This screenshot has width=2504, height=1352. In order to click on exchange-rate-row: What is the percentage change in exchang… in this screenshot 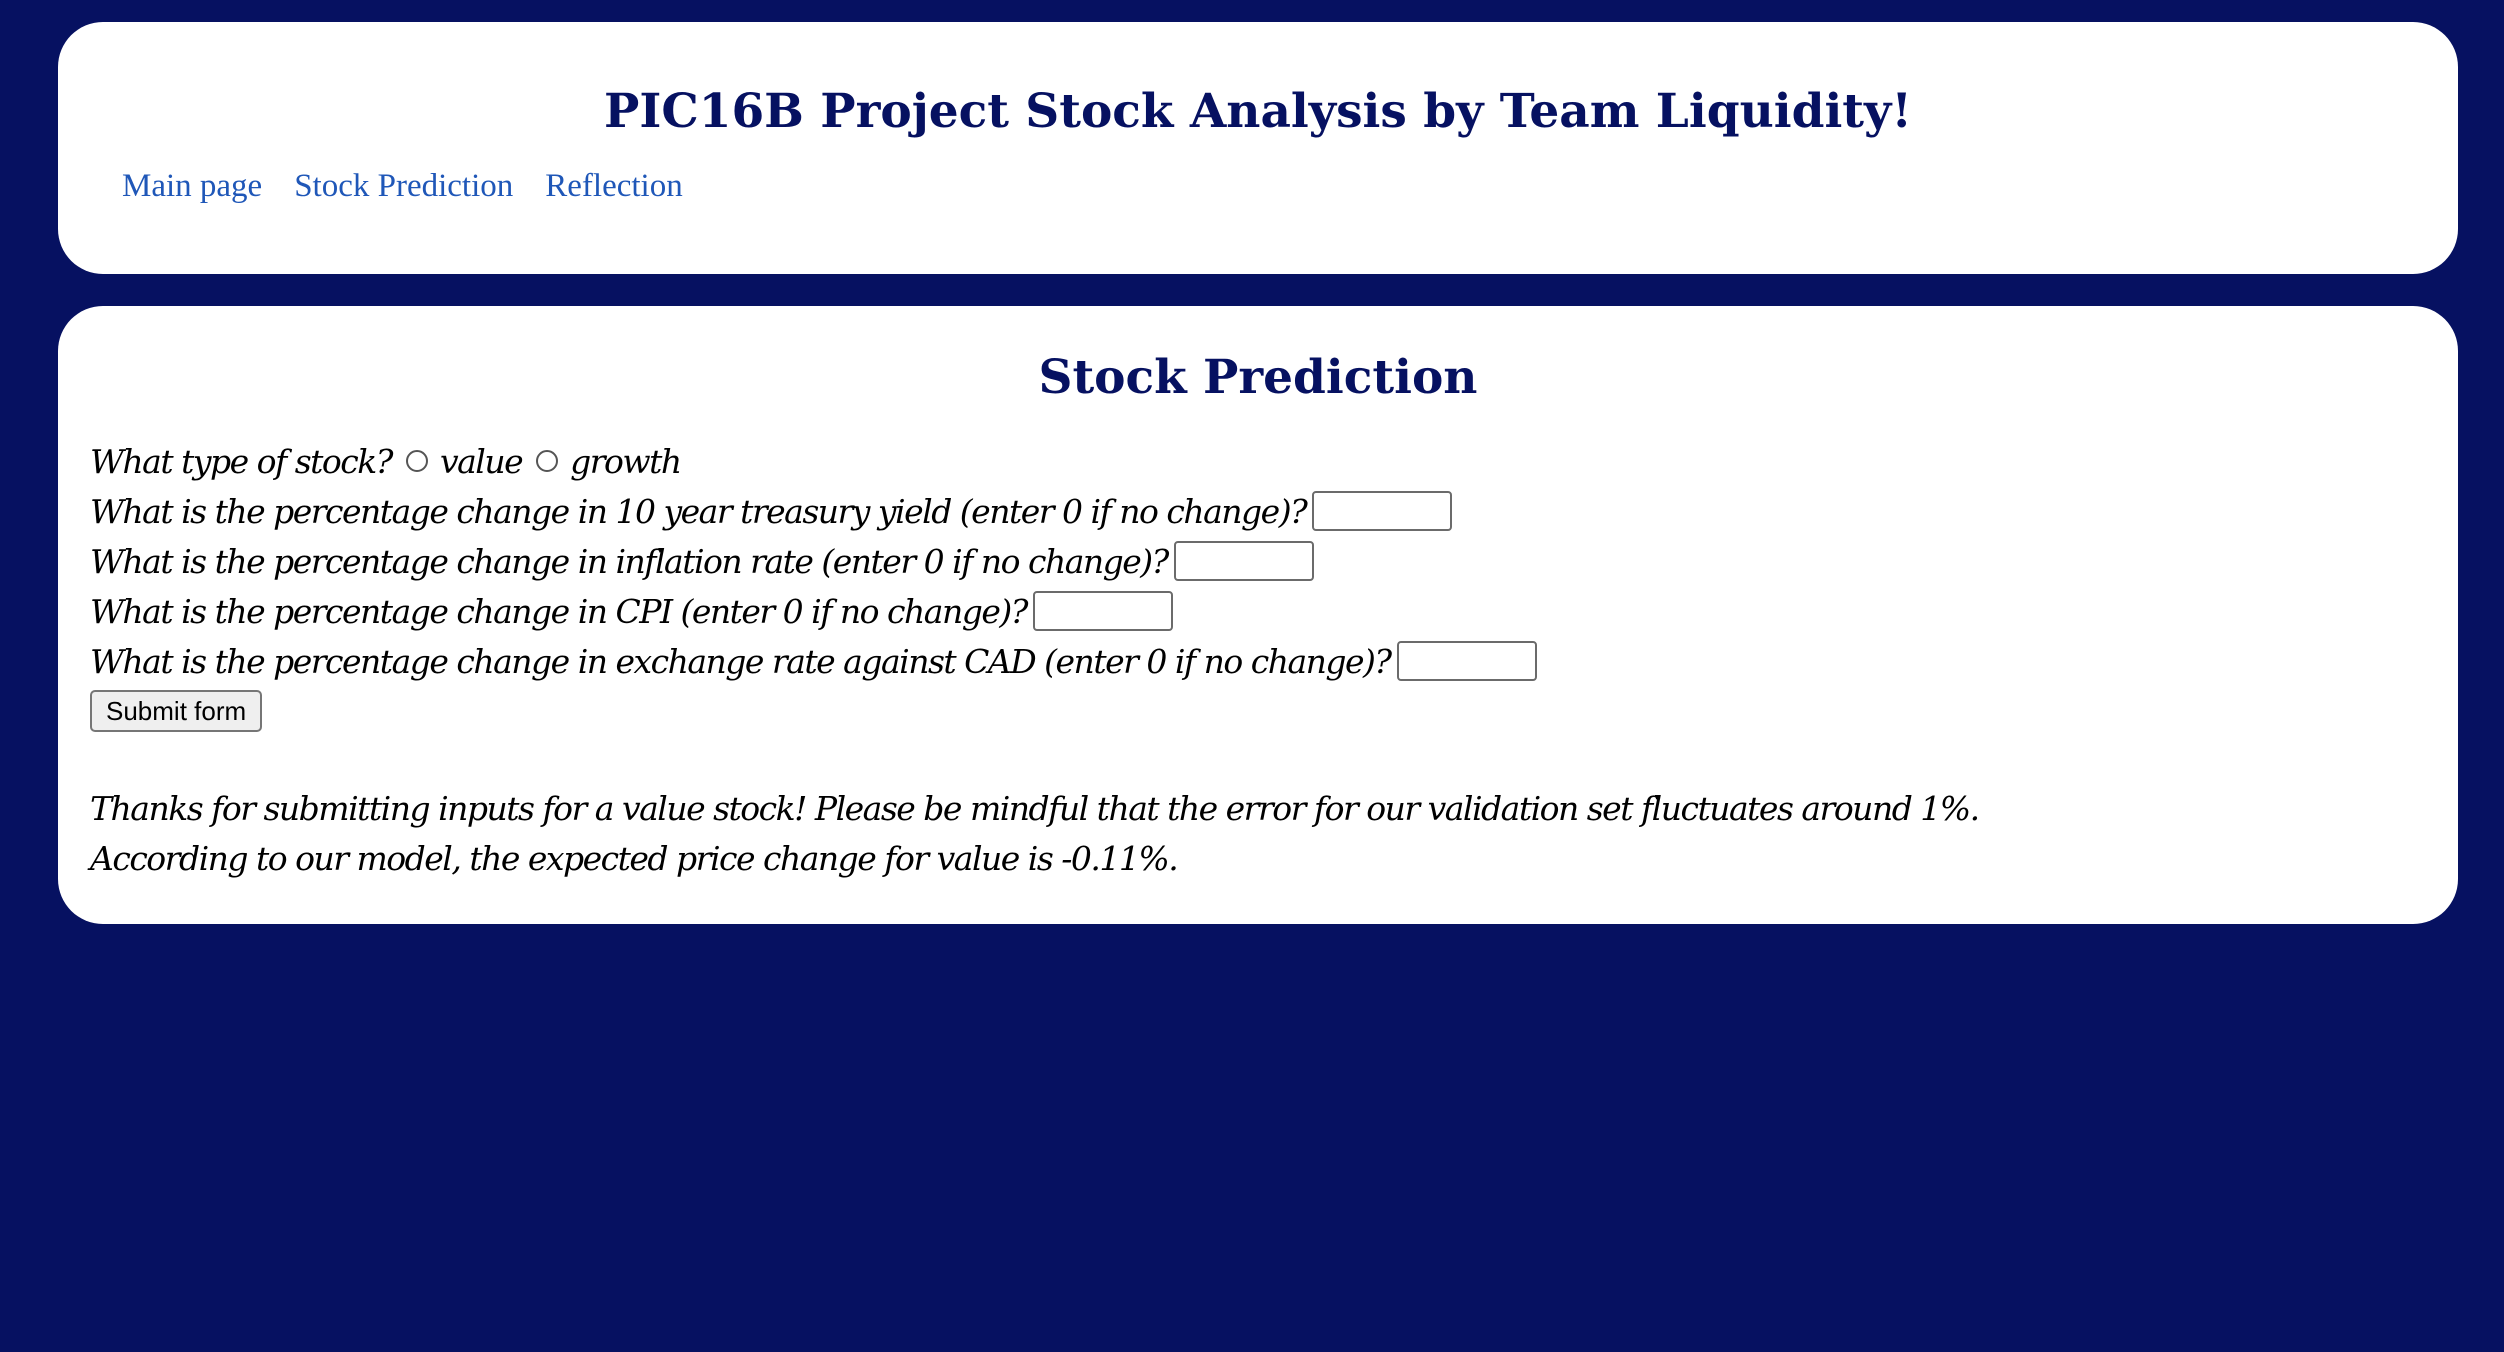, I will do `click(813, 661)`.